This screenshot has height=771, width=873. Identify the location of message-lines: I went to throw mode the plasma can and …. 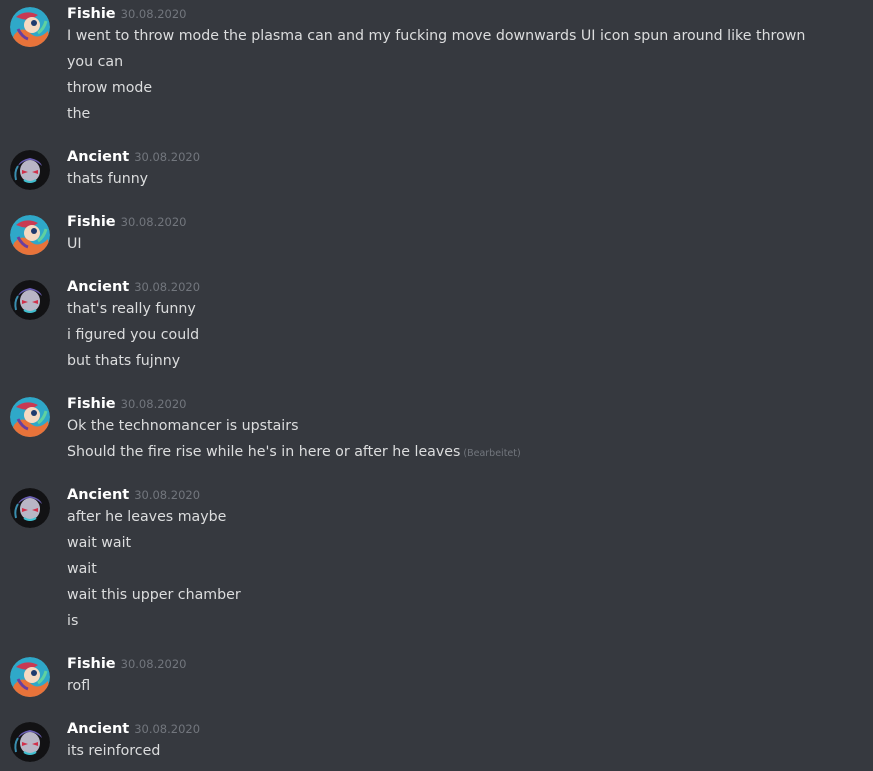
(436, 77).